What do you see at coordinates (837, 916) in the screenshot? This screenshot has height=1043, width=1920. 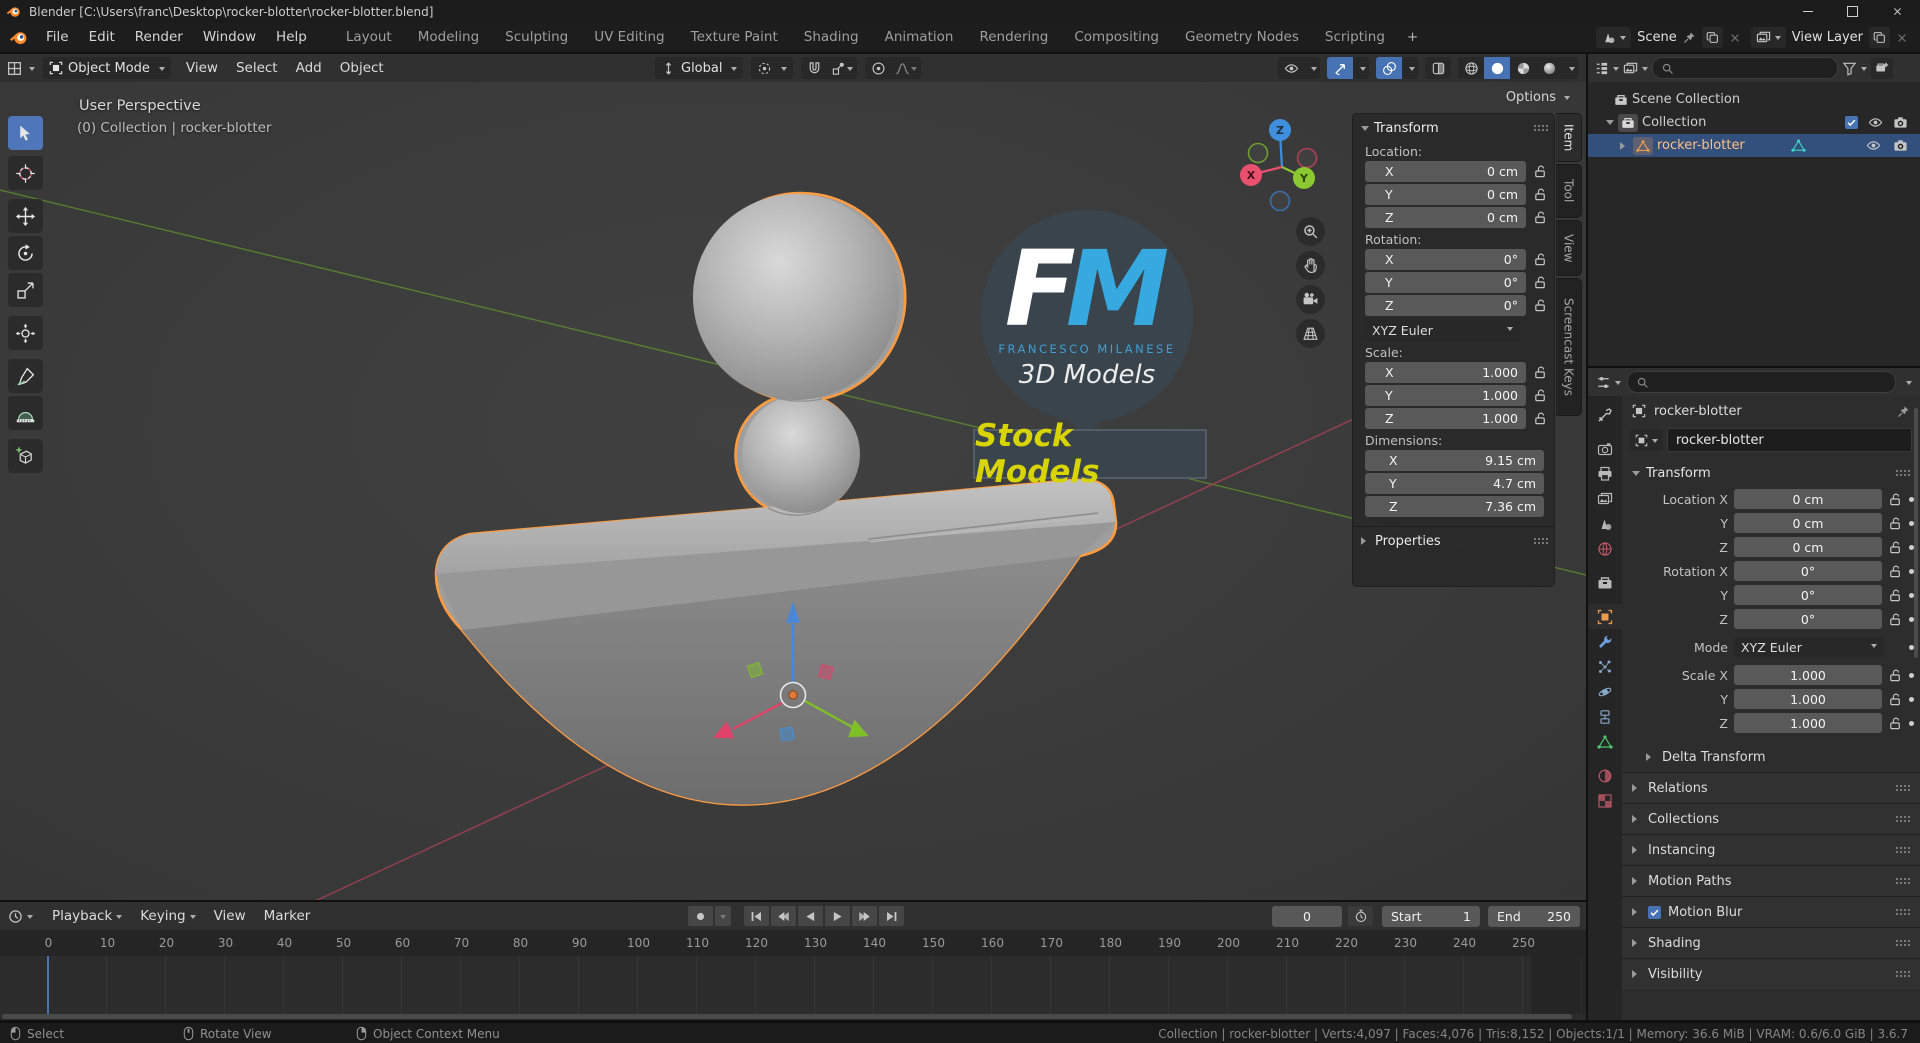 I see `play-button` at bounding box center [837, 916].